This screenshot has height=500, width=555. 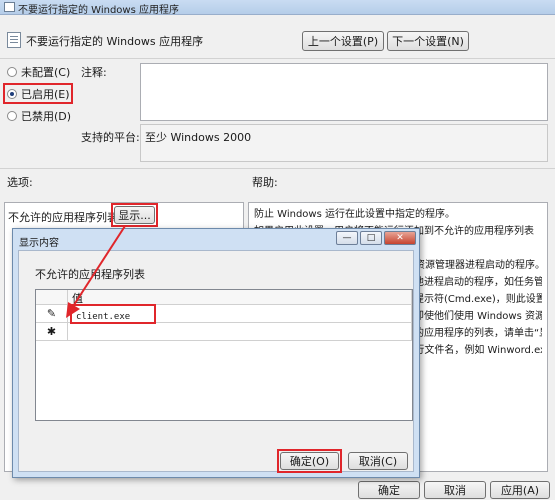 I want to click on annotation-arrow, so click(x=96, y=271).